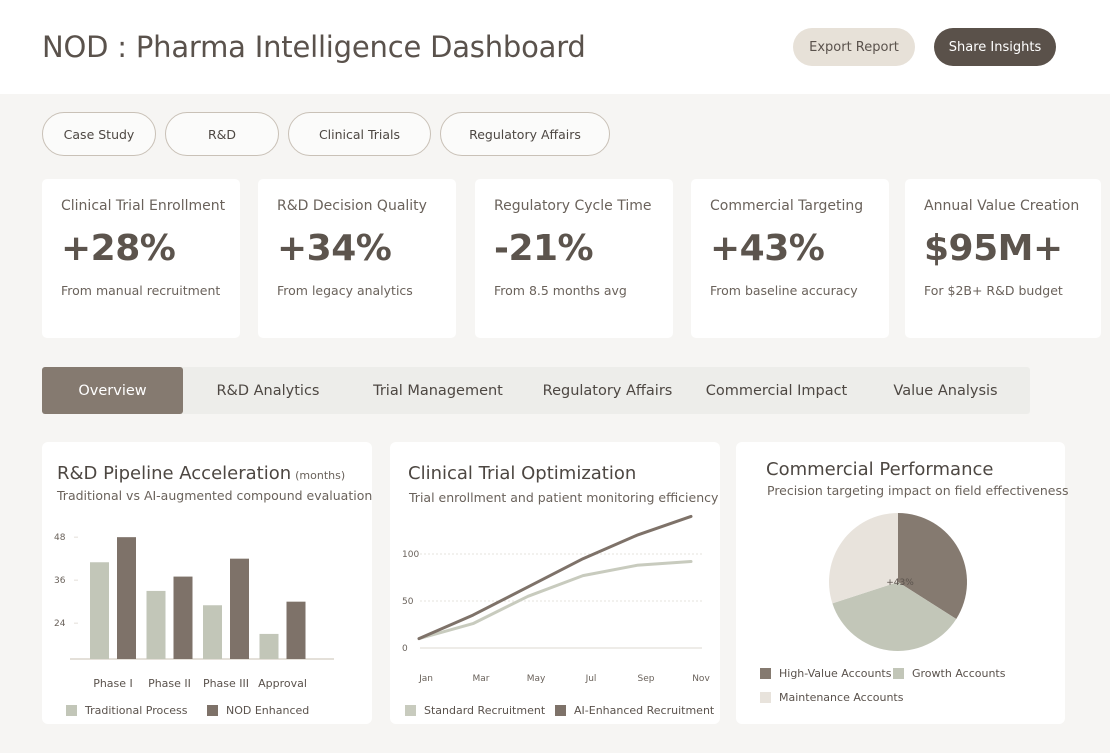  I want to click on kpi-subtext: From legacy analytics, so click(345, 290).